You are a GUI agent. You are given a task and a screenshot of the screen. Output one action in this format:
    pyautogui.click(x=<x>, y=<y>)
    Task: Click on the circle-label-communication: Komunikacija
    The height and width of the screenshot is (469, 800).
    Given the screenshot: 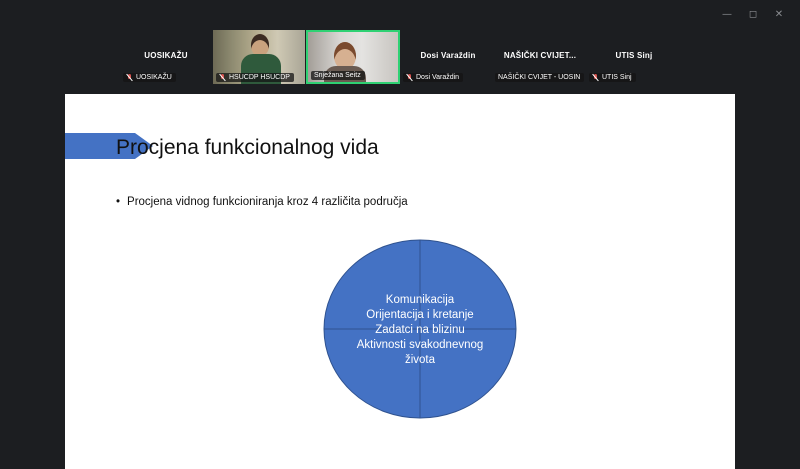 What is the action you would take?
    pyautogui.click(x=420, y=300)
    